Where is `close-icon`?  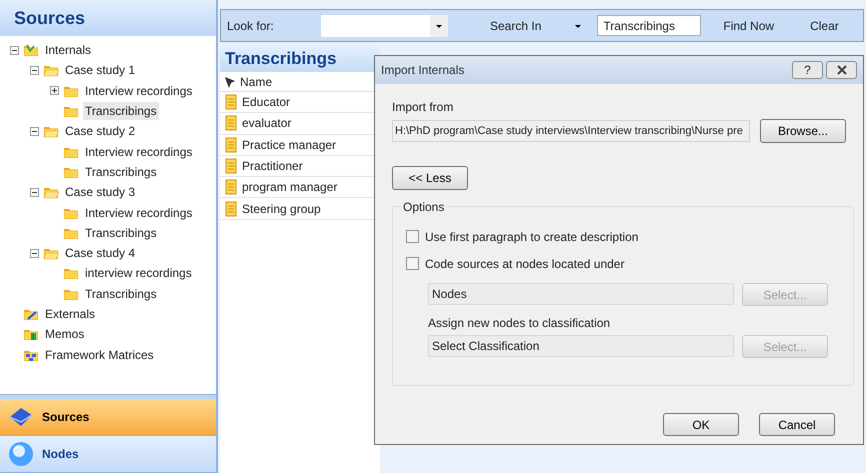 close-icon is located at coordinates (841, 70).